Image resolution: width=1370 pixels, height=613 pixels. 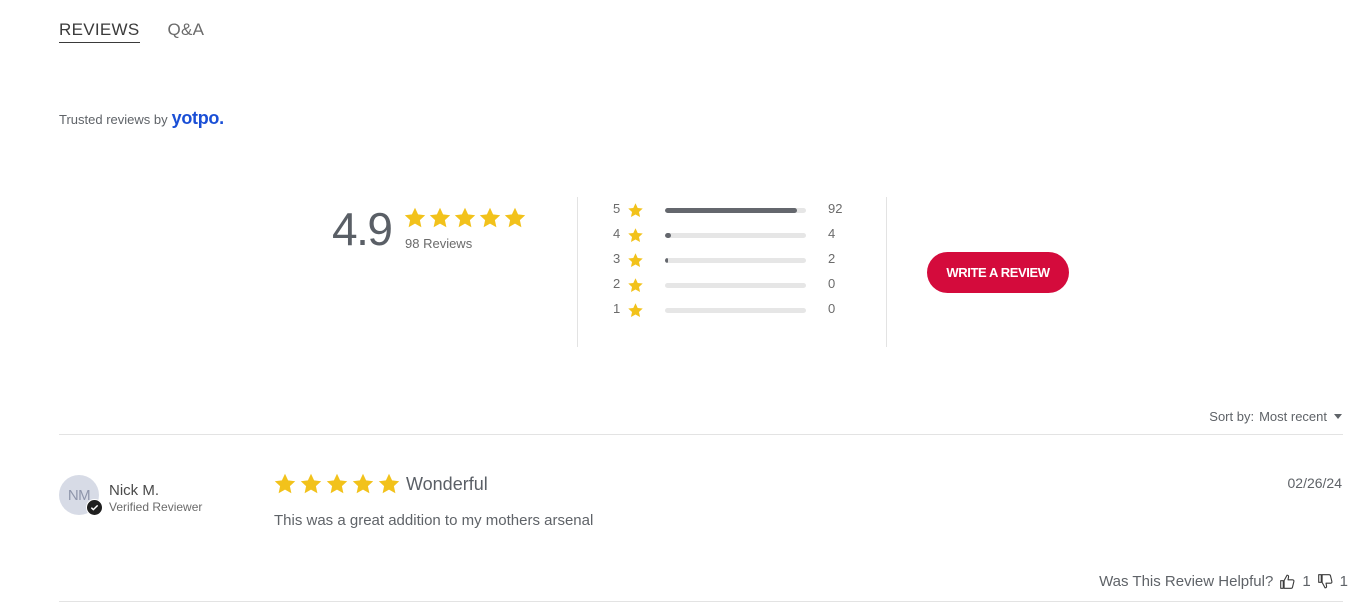 I want to click on chevron-down-icon, so click(x=1338, y=416).